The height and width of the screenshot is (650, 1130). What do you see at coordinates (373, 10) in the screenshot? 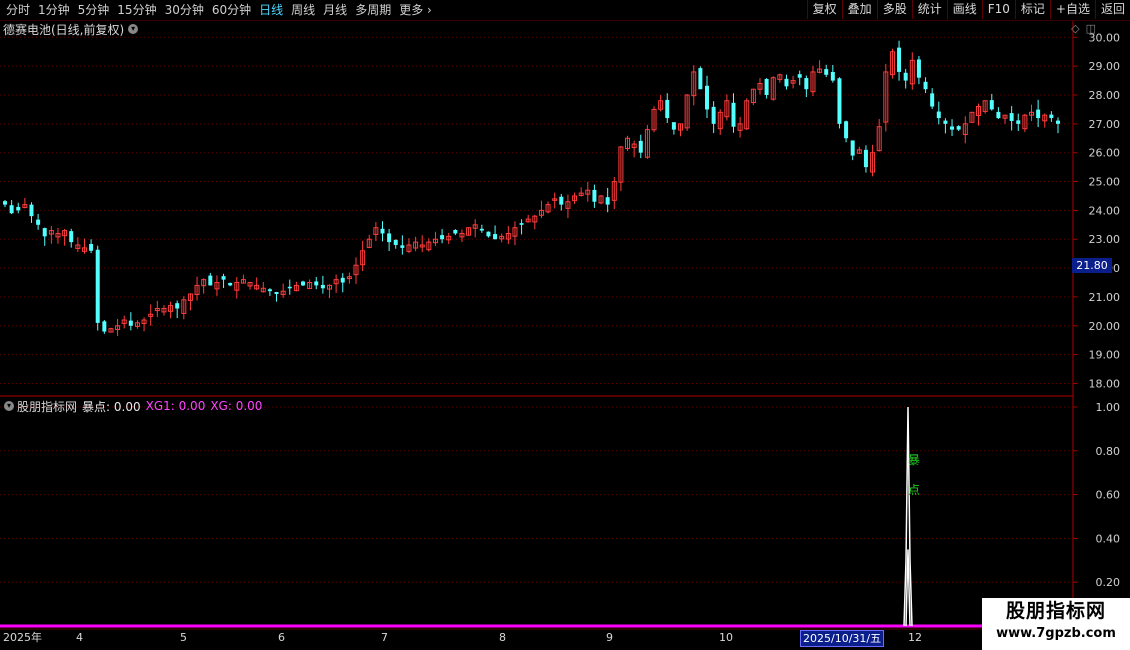
I see `tab-period-multi: 多周期` at bounding box center [373, 10].